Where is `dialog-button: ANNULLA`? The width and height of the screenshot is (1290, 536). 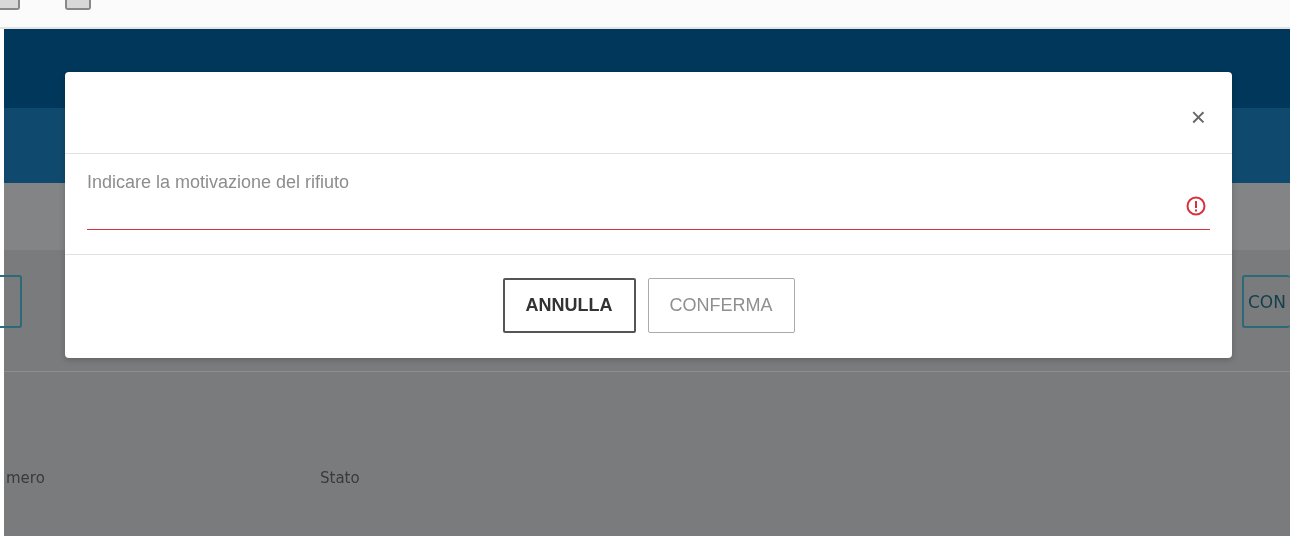 dialog-button: ANNULLA is located at coordinates (569, 305).